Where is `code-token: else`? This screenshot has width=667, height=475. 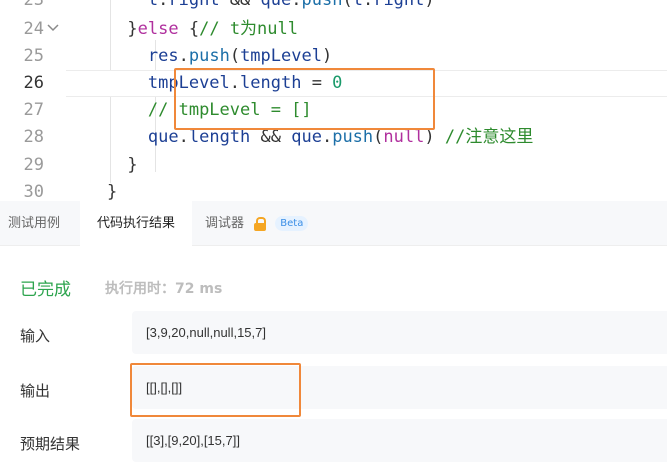
code-token: else is located at coordinates (158, 29).